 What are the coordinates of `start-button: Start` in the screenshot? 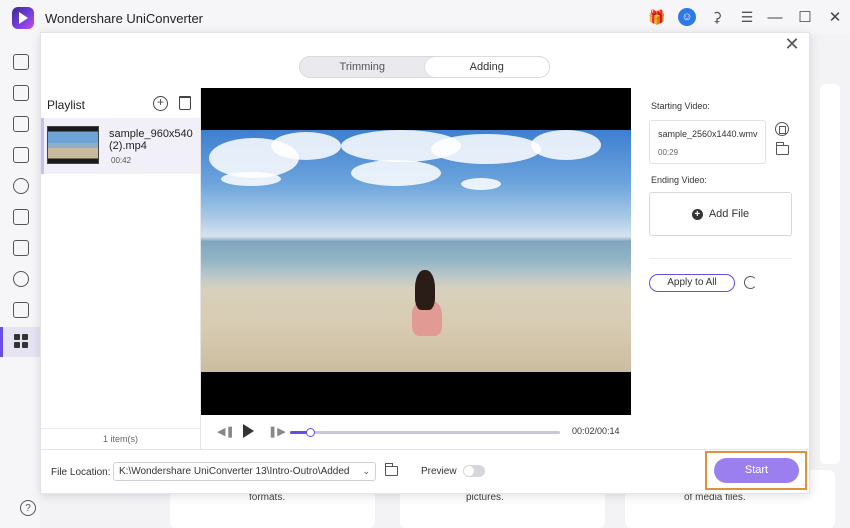 It's located at (756, 470).